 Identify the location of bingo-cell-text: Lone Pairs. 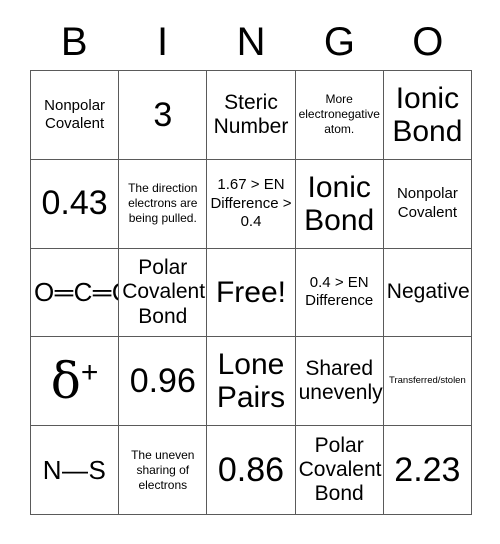
(251, 381).